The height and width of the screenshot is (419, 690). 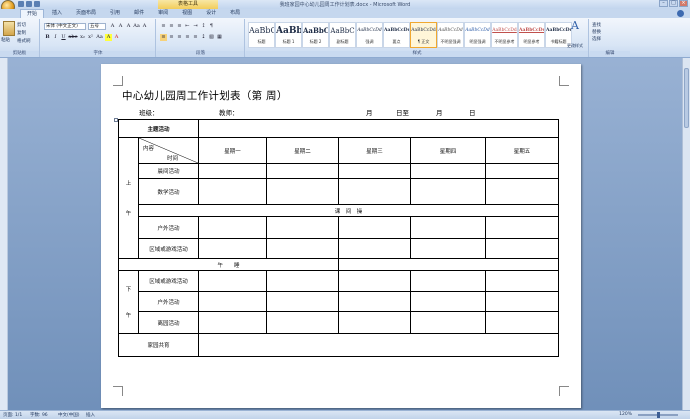 I want to click on language: 中文(中国), so click(x=69, y=415).